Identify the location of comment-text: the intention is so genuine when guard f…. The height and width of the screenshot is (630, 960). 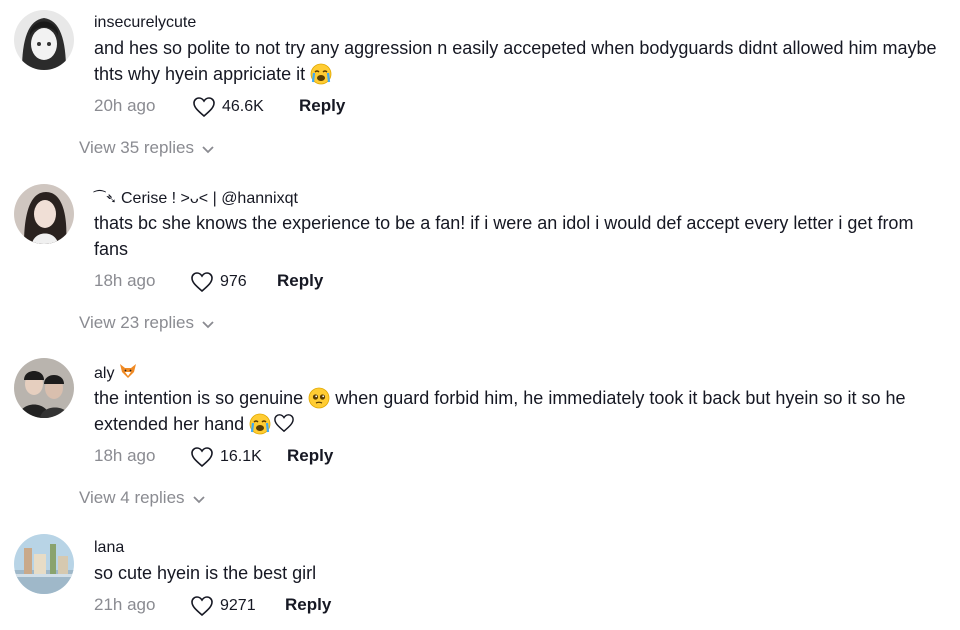
(519, 411).